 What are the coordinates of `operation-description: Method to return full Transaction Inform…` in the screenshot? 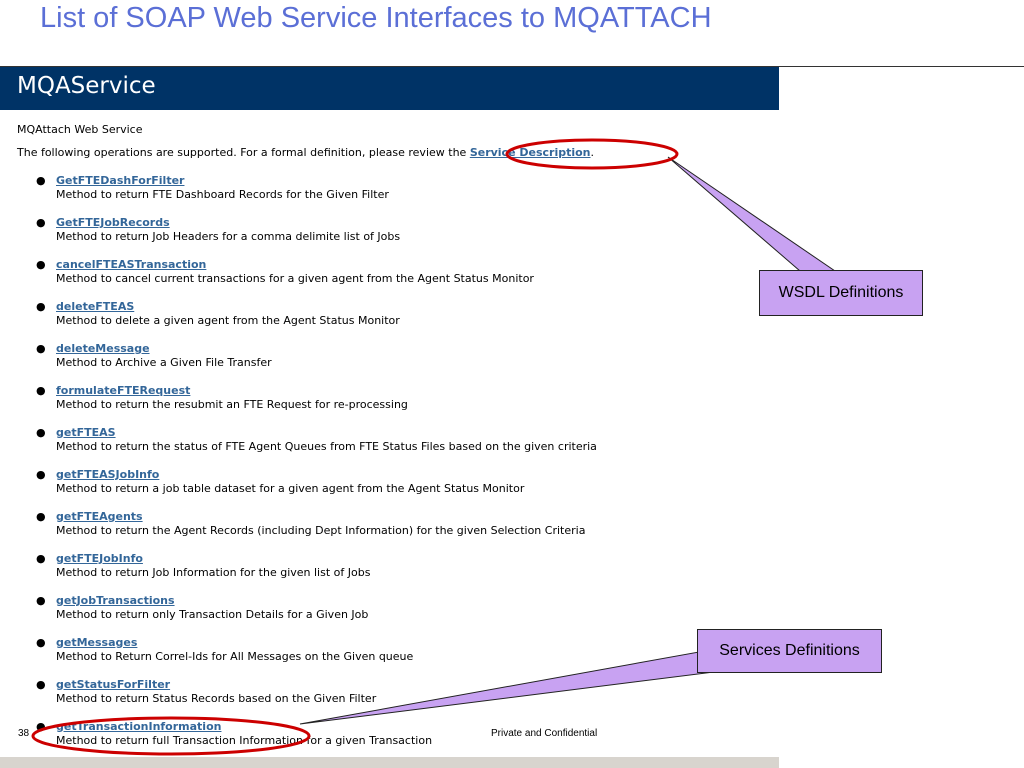 It's located at (244, 740).